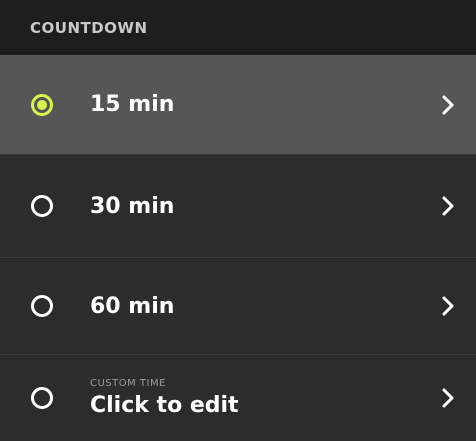 Image resolution: width=476 pixels, height=441 pixels. What do you see at coordinates (132, 306) in the screenshot?
I see `option-label: 60 min` at bounding box center [132, 306].